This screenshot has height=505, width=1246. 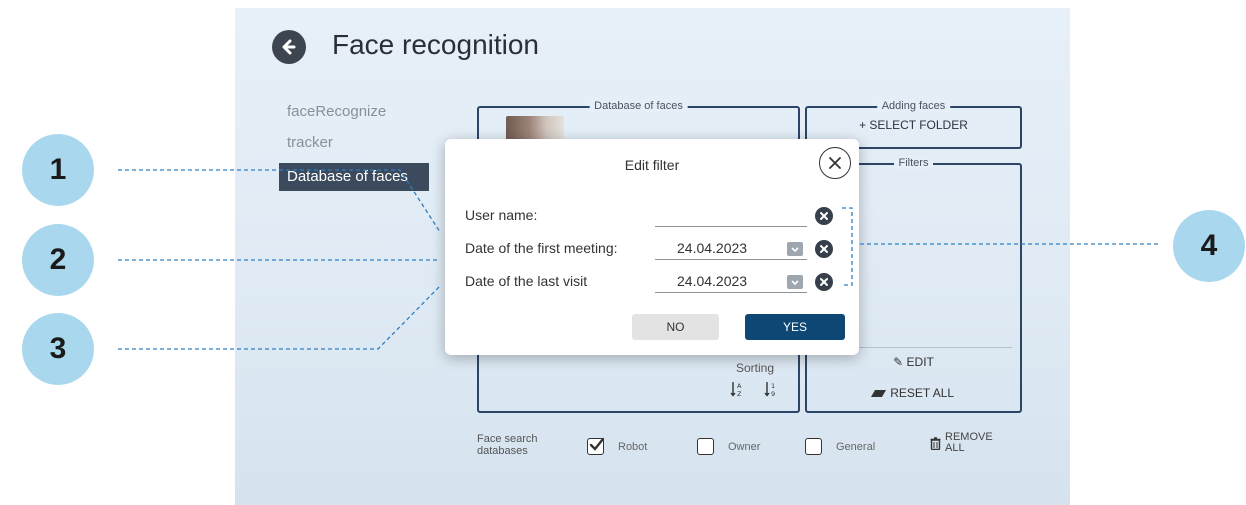 I want to click on edit-filter-button: ✎ EDIT, so click(x=913, y=362).